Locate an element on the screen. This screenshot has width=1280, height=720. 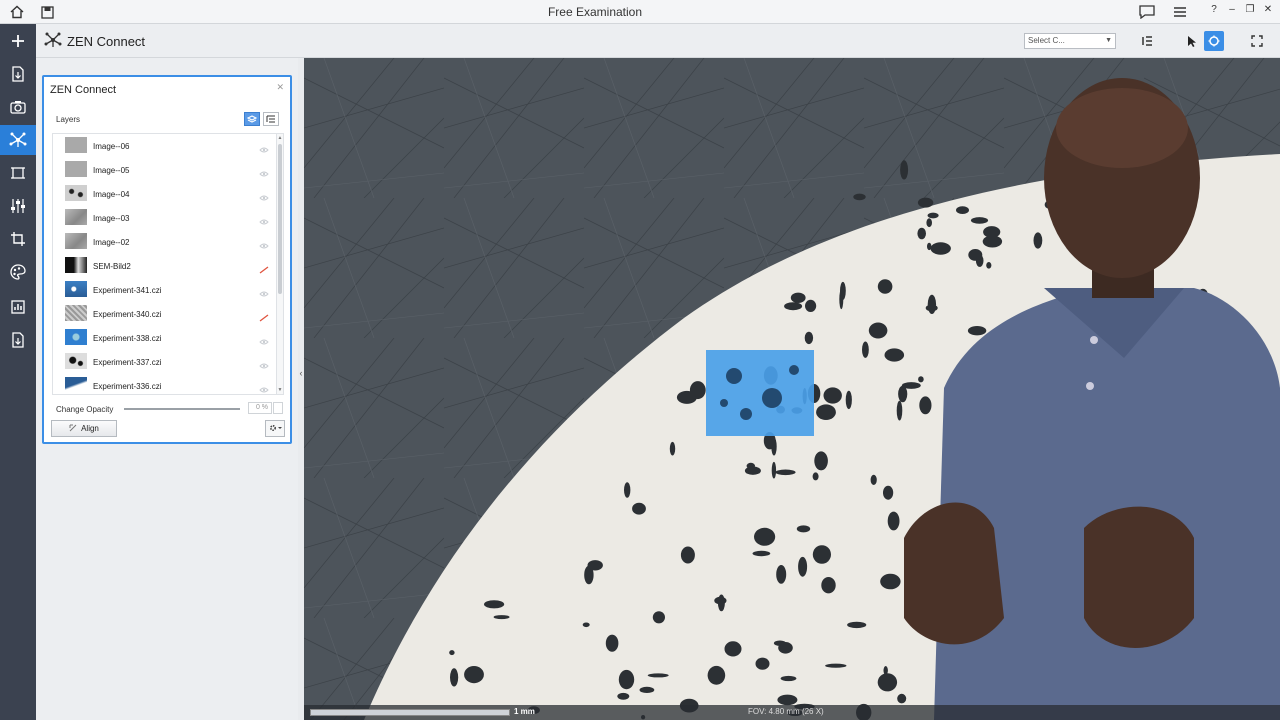
window-controls: ? – ❐ ✕ is located at coordinates (1241, 10).